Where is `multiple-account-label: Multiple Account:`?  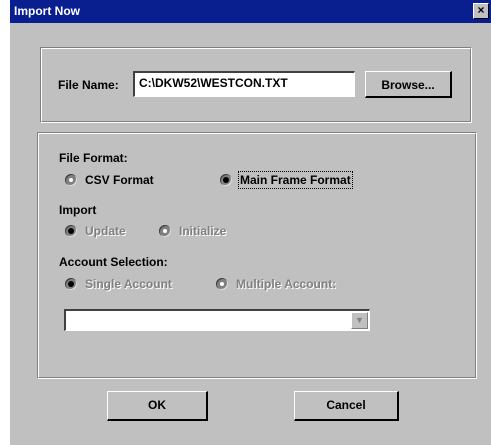
multiple-account-label: Multiple Account: is located at coordinates (286, 284).